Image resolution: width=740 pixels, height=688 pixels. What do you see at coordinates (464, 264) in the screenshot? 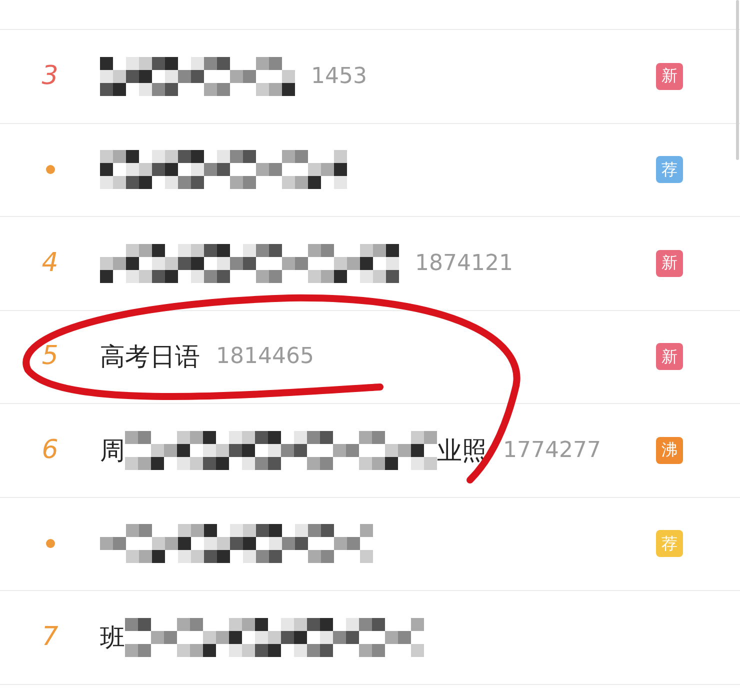
I see `heat-count: 1874121` at bounding box center [464, 264].